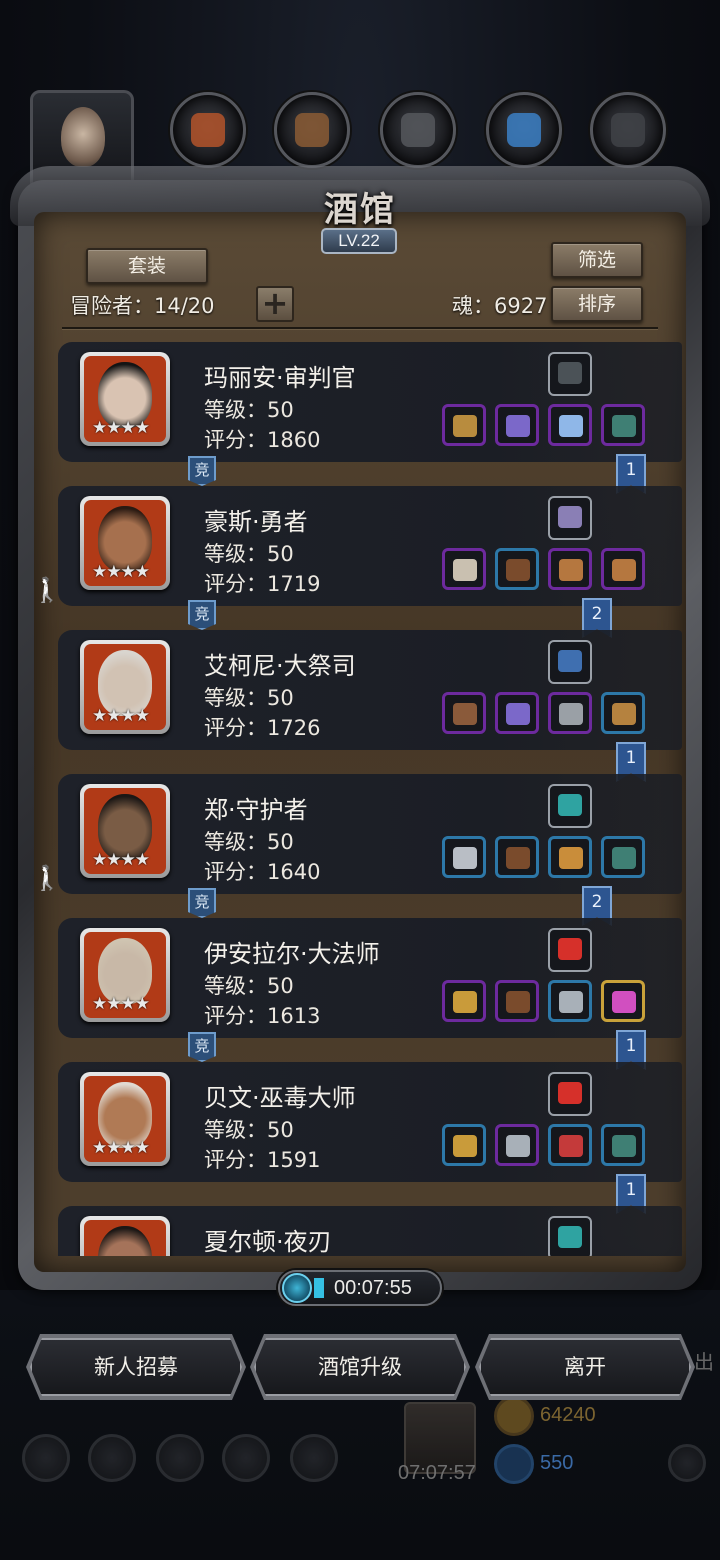 Image resolution: width=720 pixels, height=1560 pixels. What do you see at coordinates (597, 260) in the screenshot?
I see `filter-button: 筛选` at bounding box center [597, 260].